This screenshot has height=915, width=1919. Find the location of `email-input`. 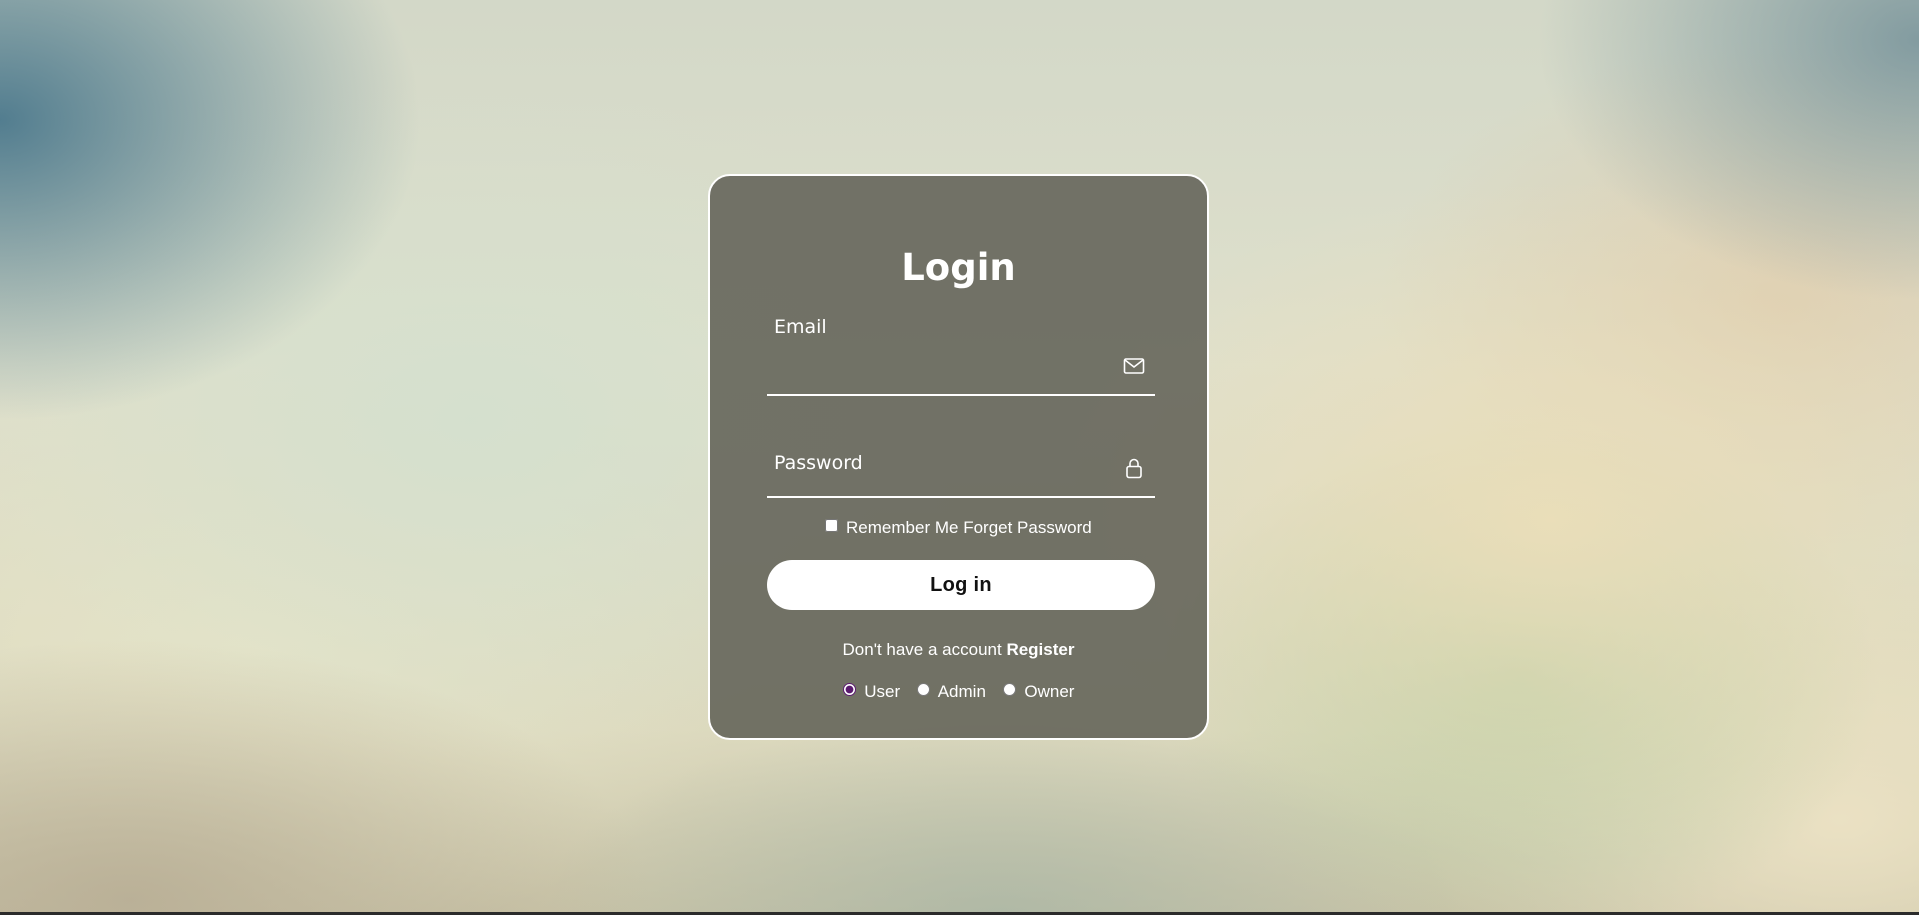

email-input is located at coordinates (945, 367).